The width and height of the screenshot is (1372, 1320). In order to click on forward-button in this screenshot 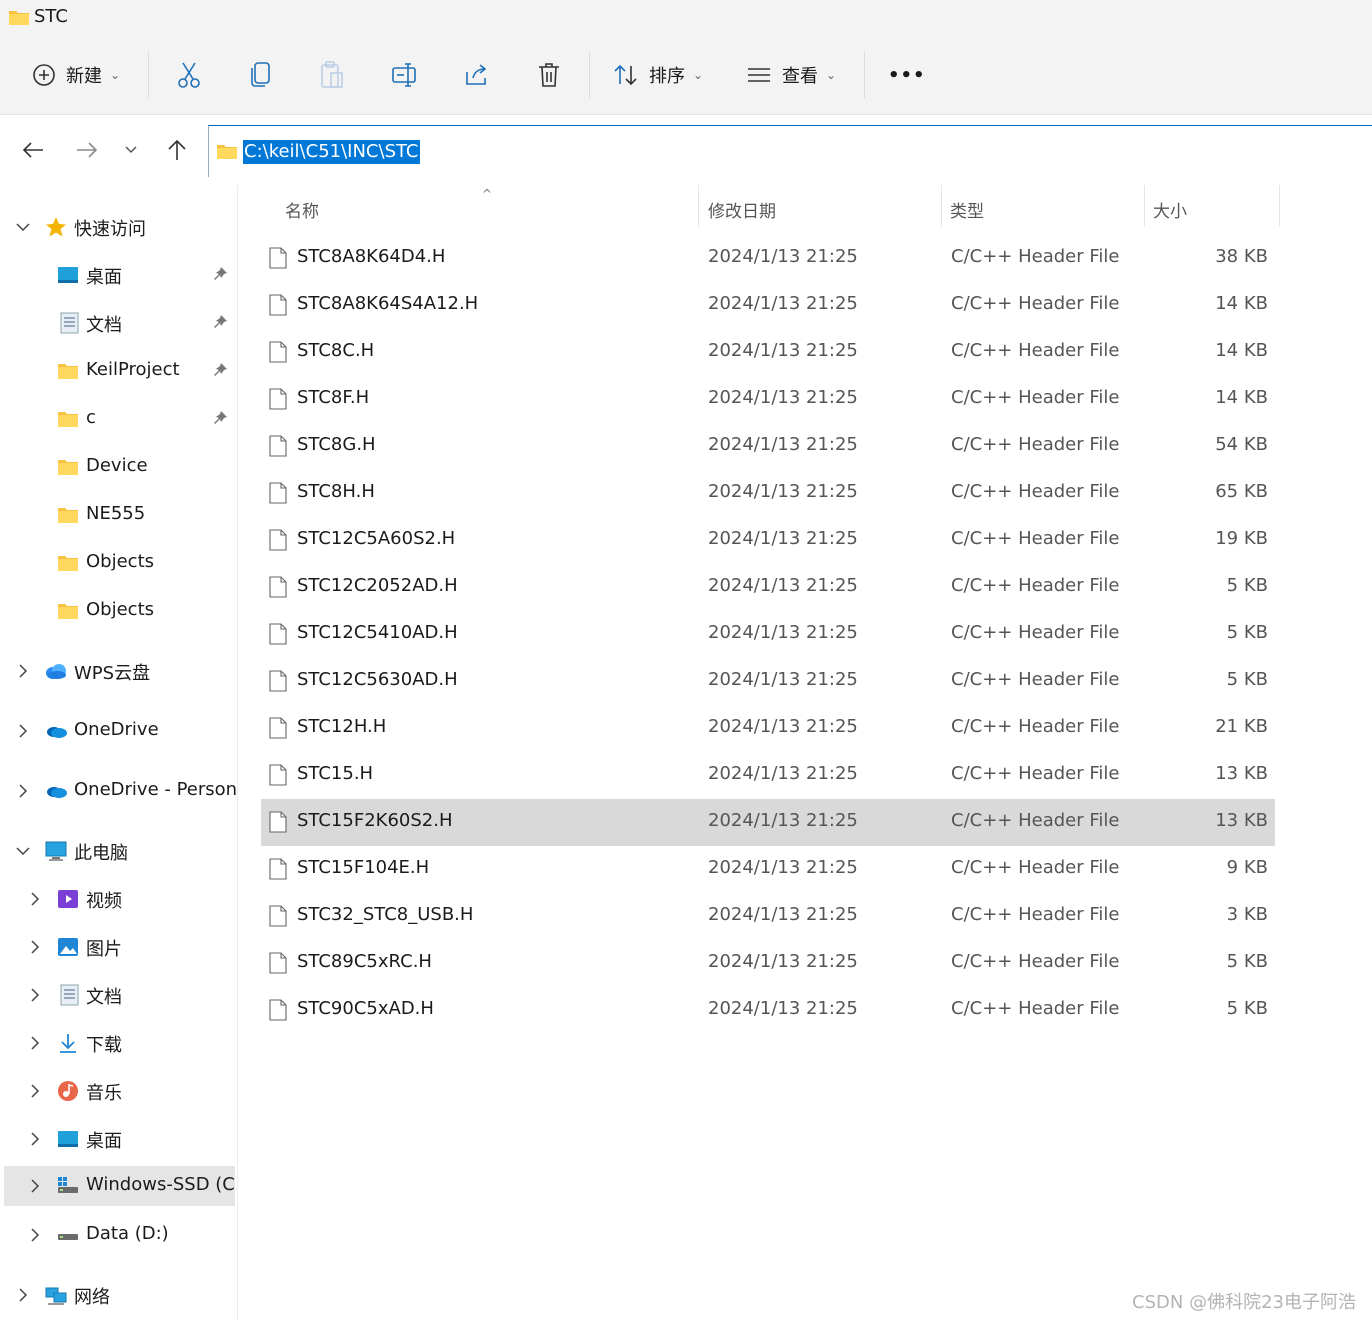, I will do `click(87, 150)`.